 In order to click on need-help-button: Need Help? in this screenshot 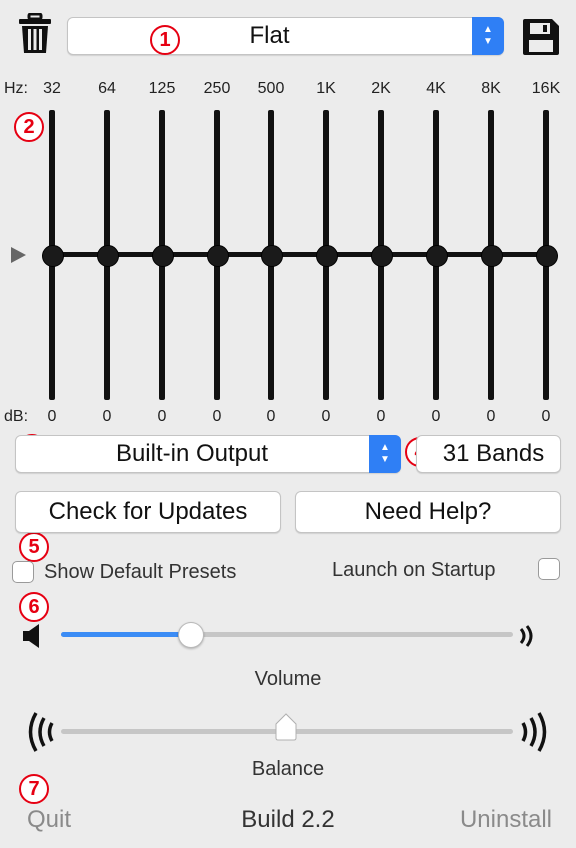, I will do `click(428, 512)`.